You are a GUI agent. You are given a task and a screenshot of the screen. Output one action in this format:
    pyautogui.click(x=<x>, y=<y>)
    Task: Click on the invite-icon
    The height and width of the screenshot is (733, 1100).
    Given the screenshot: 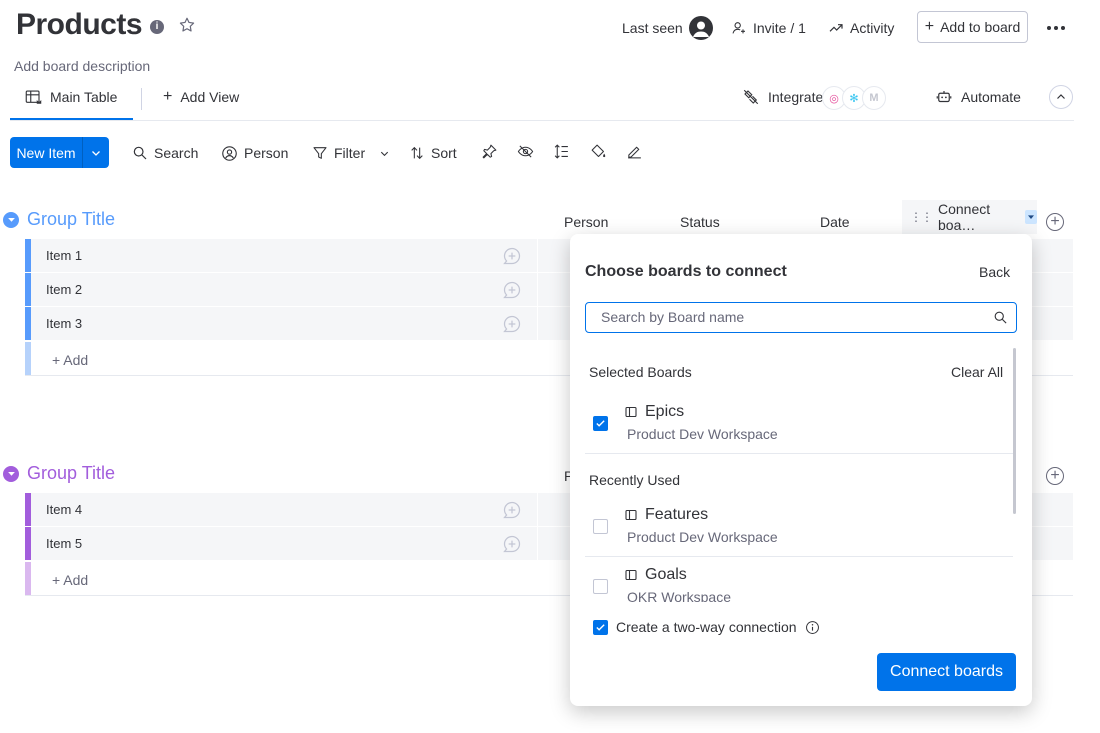 What is the action you would take?
    pyautogui.click(x=739, y=28)
    